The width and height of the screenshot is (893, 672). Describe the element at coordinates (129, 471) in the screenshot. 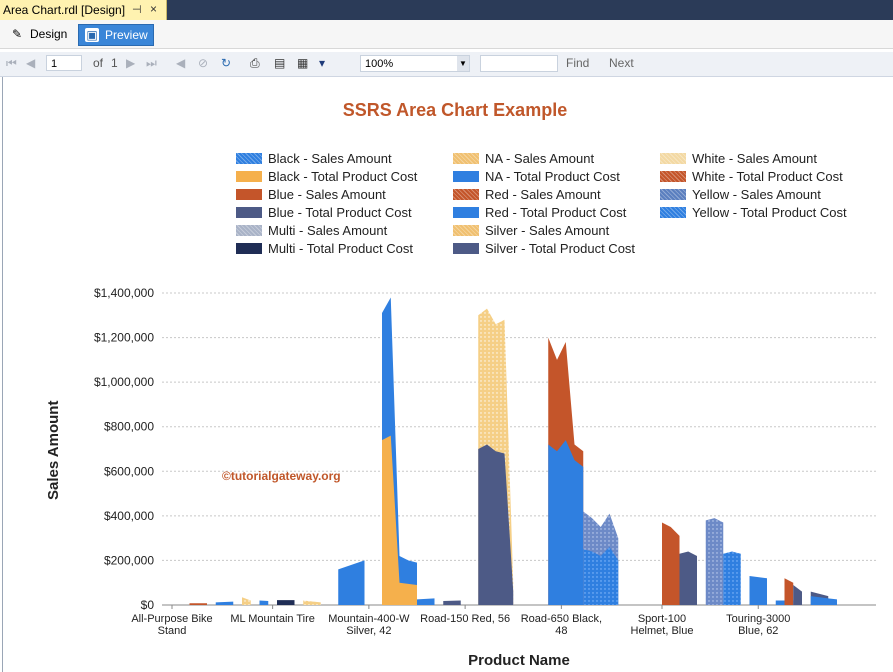

I see `y-tick-label: $600,000` at that location.